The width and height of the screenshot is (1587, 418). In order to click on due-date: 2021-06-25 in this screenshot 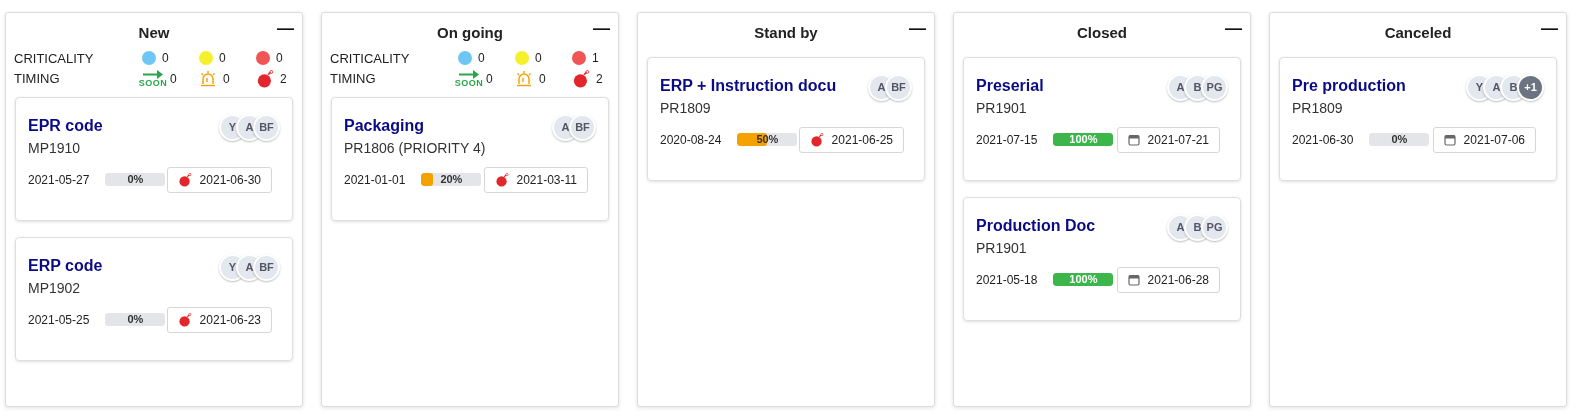, I will do `click(851, 139)`.